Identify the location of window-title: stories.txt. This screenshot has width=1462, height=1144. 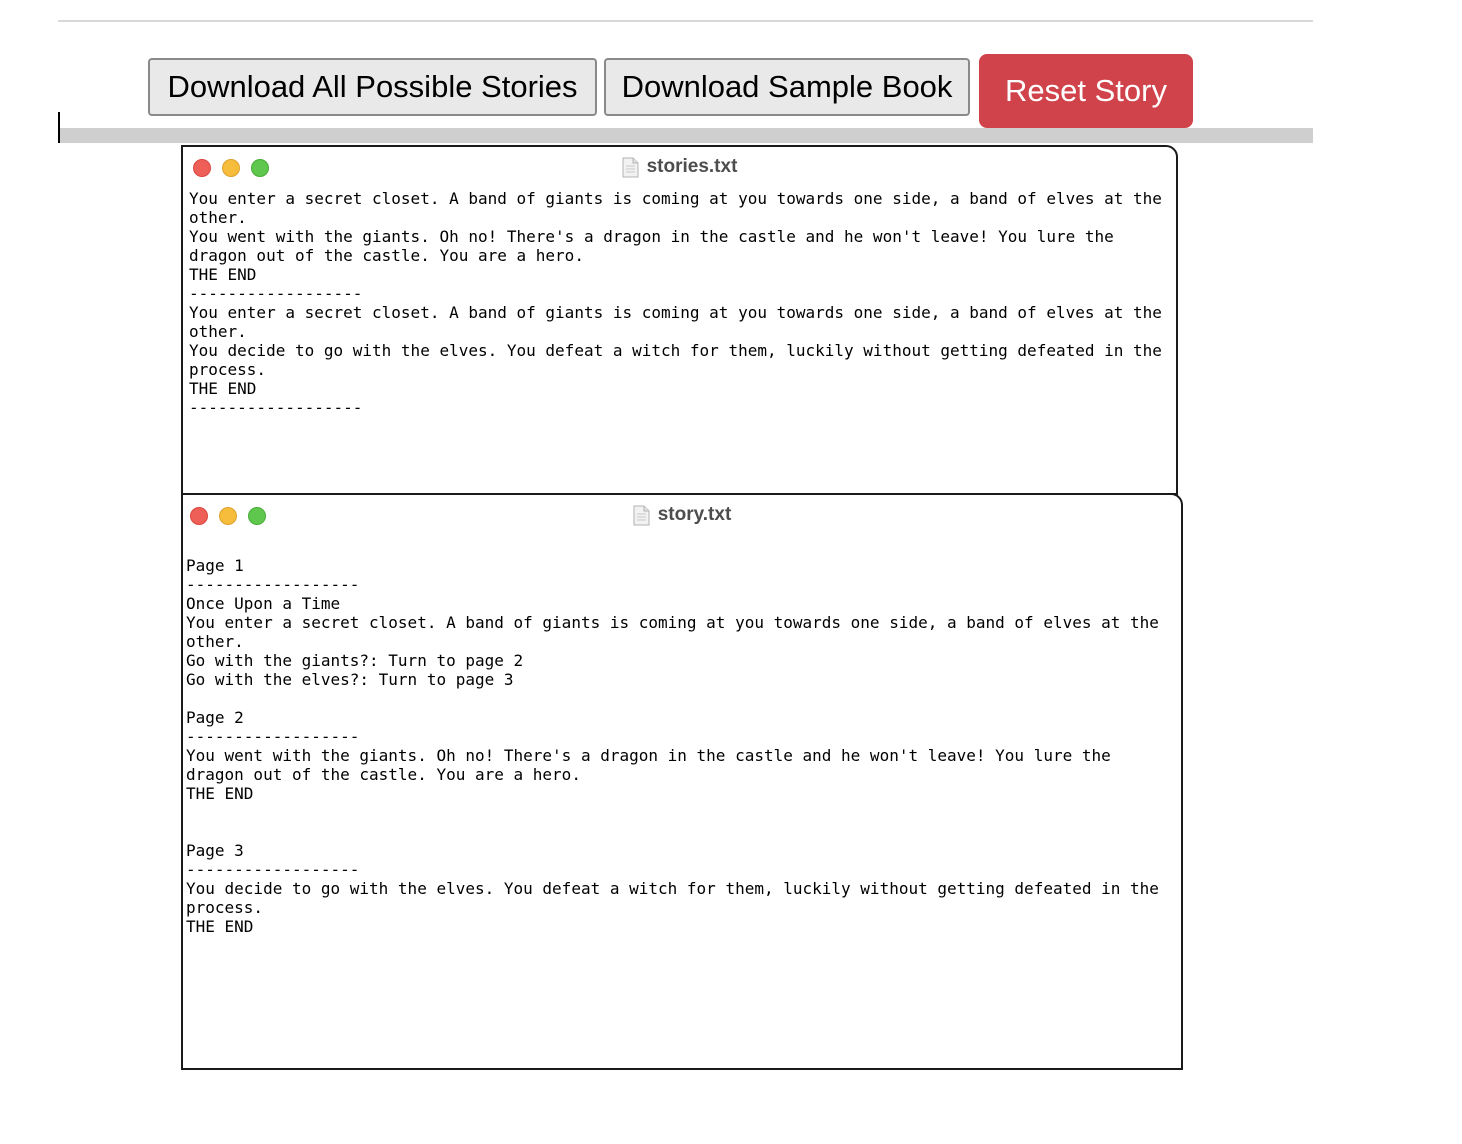
(679, 167).